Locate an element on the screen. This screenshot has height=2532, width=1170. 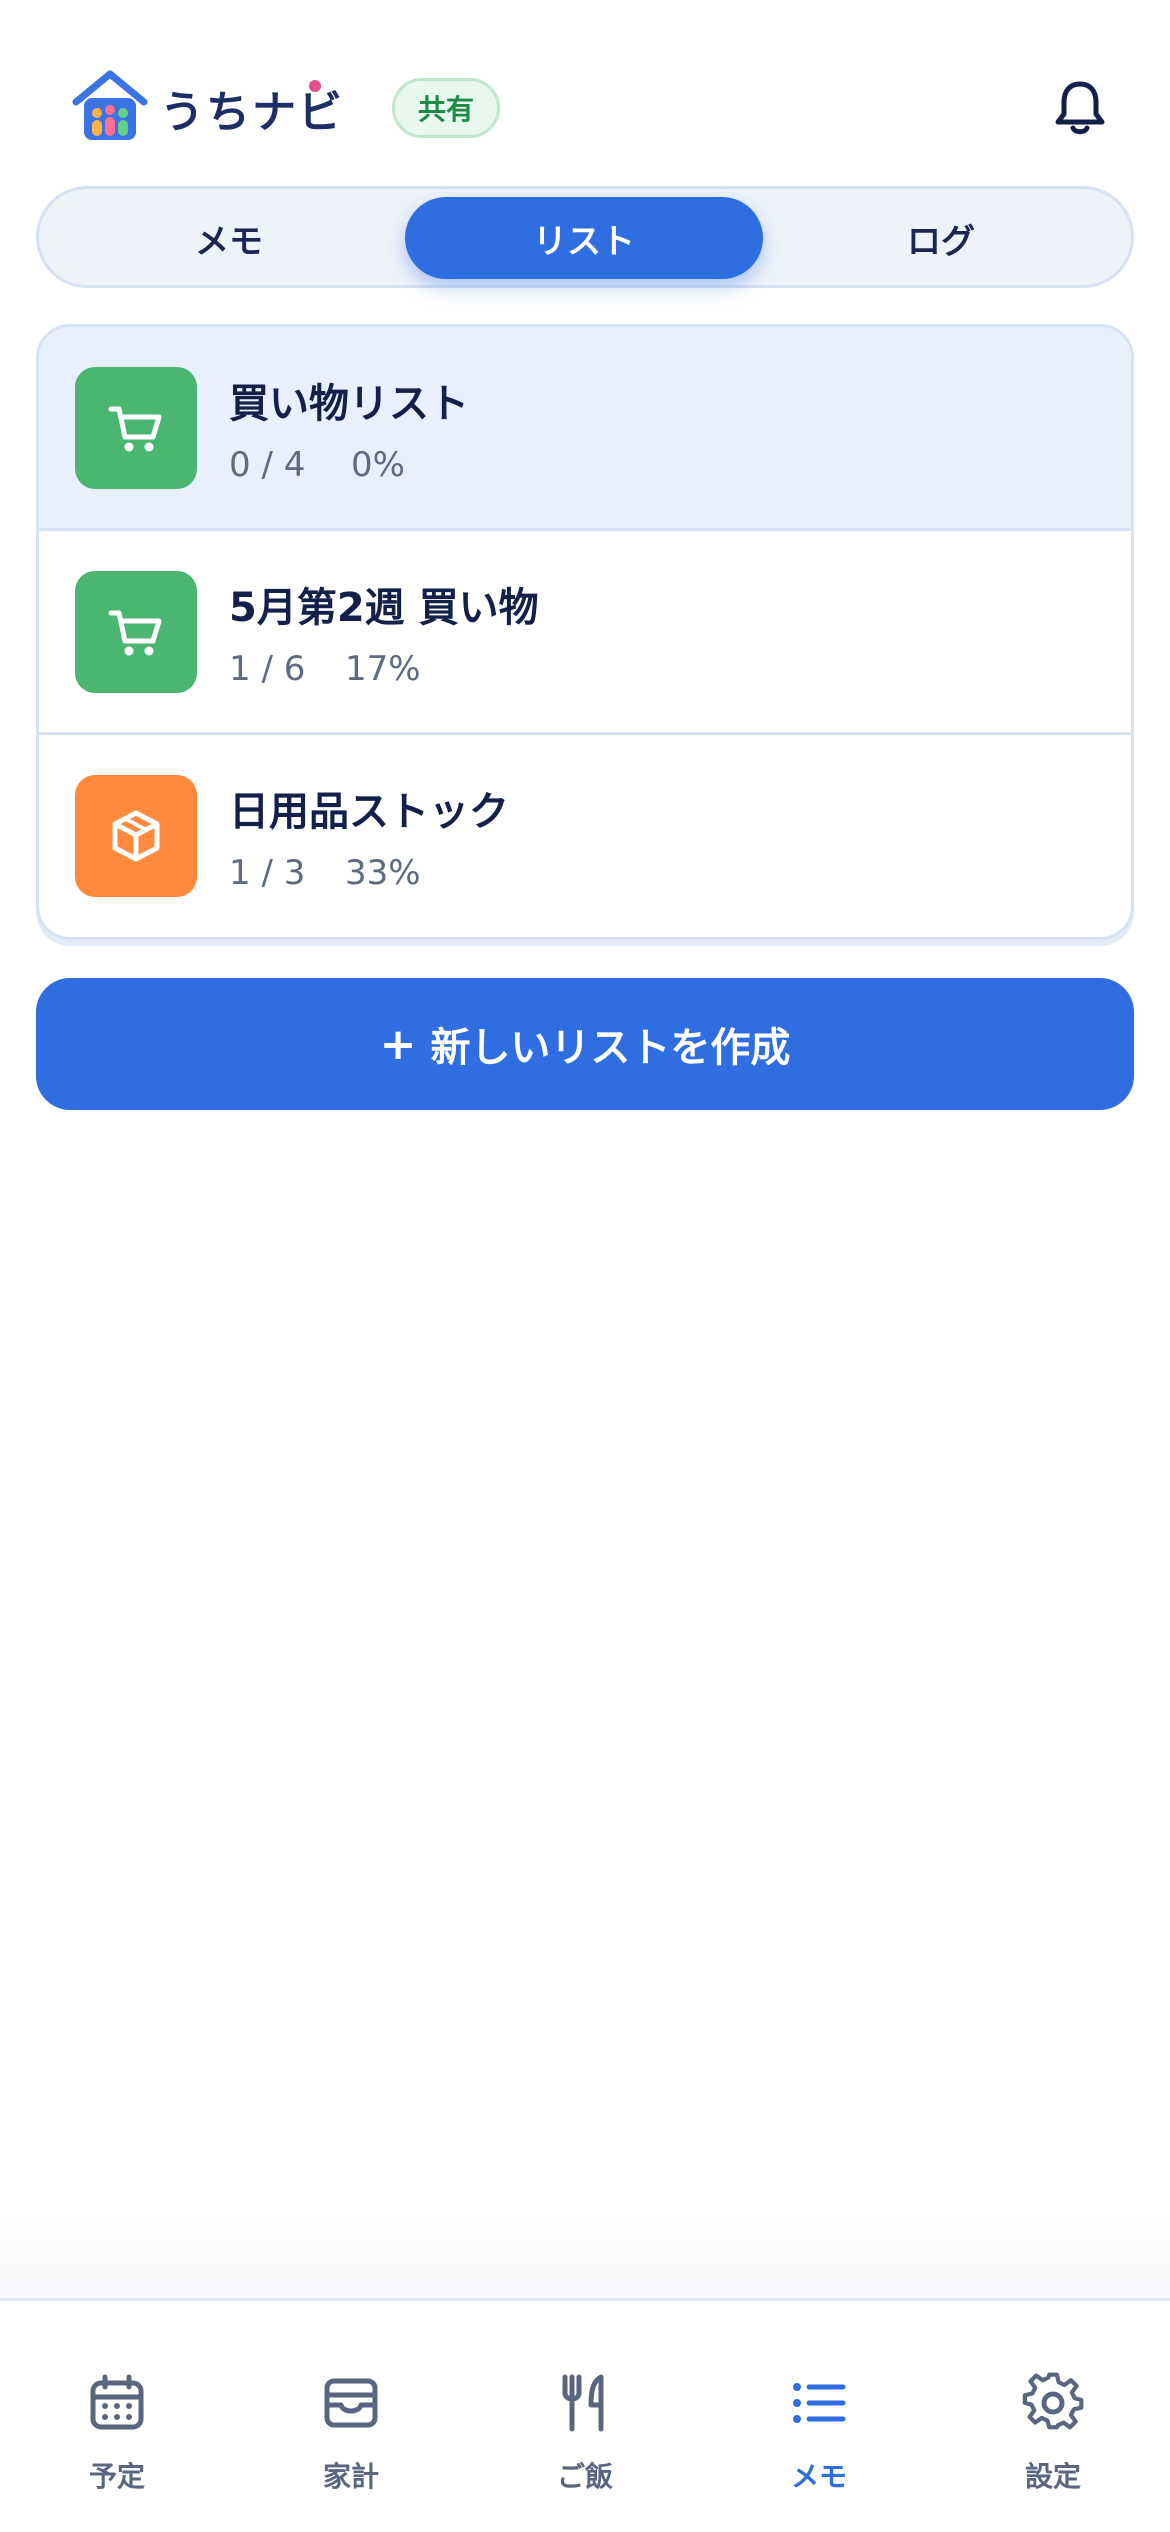
create-list-button: + 新しいリストを作成 is located at coordinates (585, 1044).